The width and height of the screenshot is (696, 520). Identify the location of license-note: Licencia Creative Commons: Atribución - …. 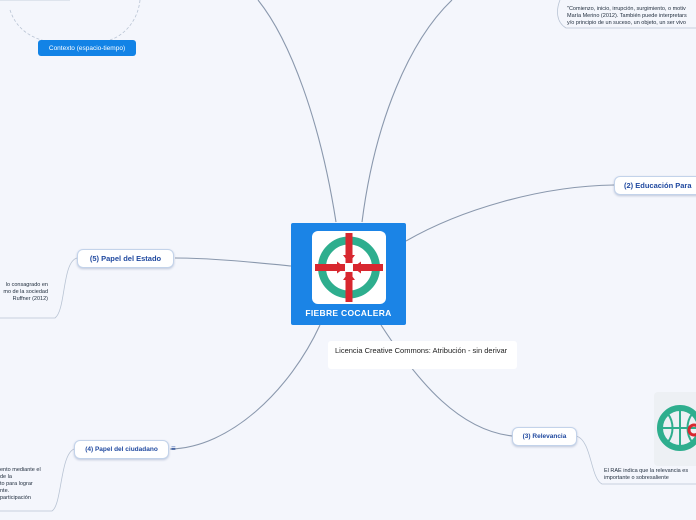
(422, 355).